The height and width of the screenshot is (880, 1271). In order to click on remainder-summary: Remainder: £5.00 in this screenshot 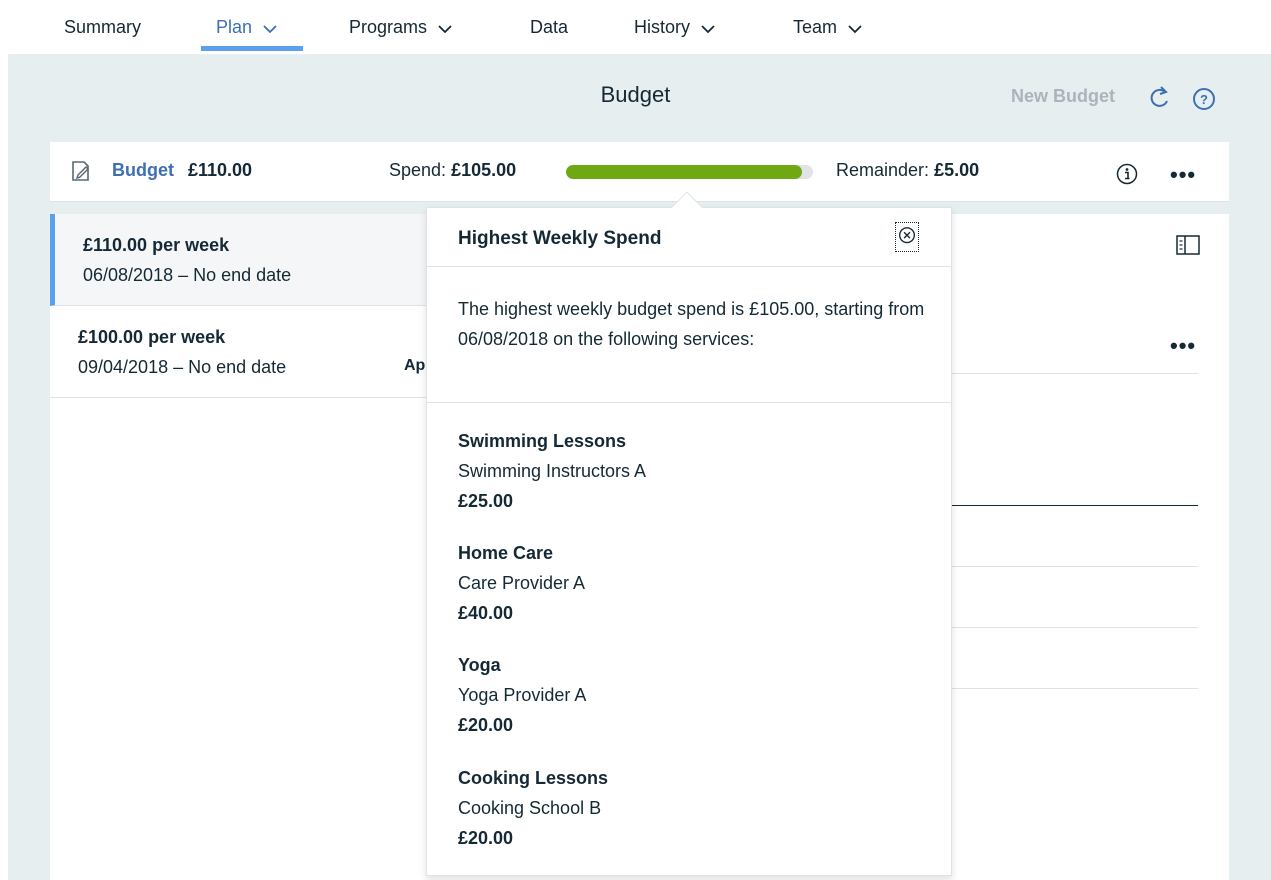, I will do `click(907, 170)`.